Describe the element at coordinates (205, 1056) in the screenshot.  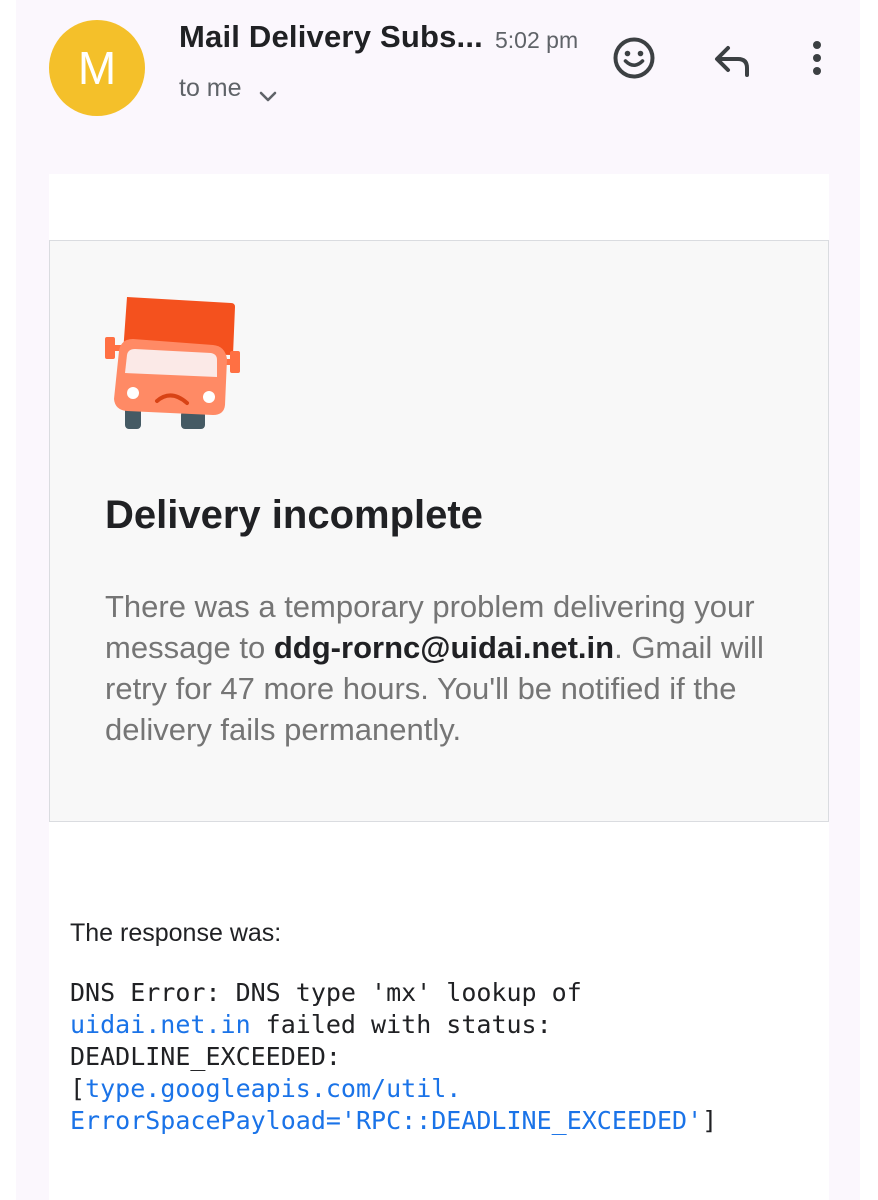
I see `response-line-3: DEADLINE_EXCEEDED:` at that location.